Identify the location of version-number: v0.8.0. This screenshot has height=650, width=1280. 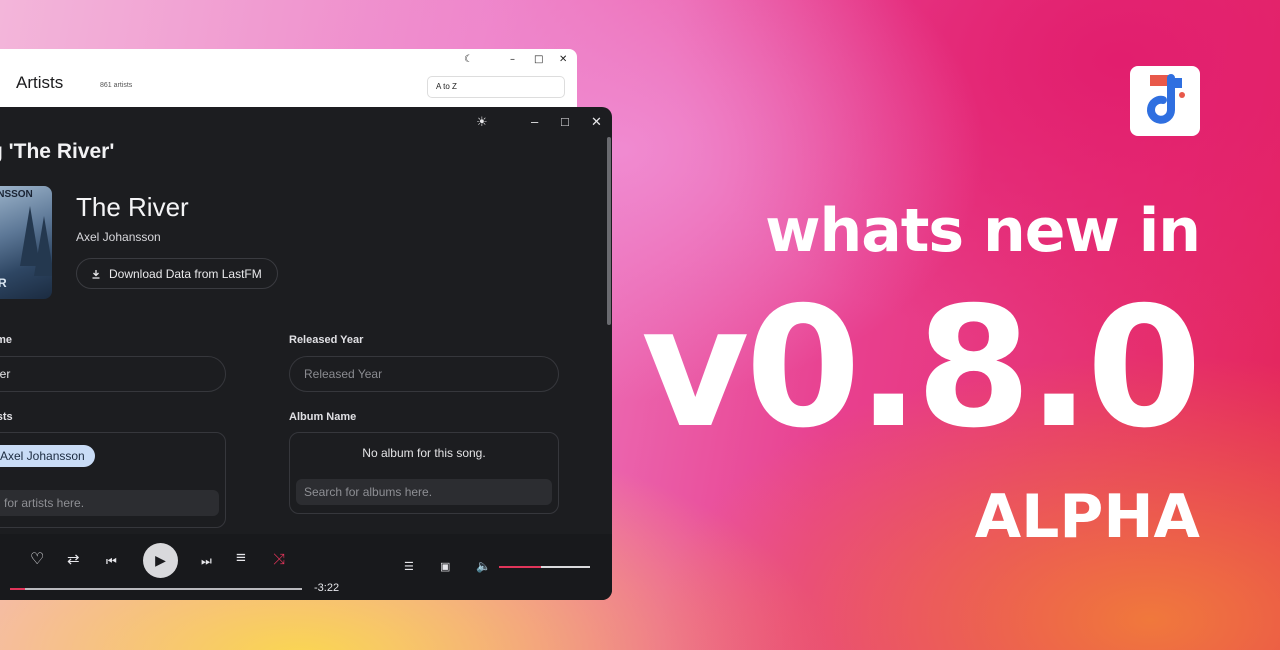
(921, 368).